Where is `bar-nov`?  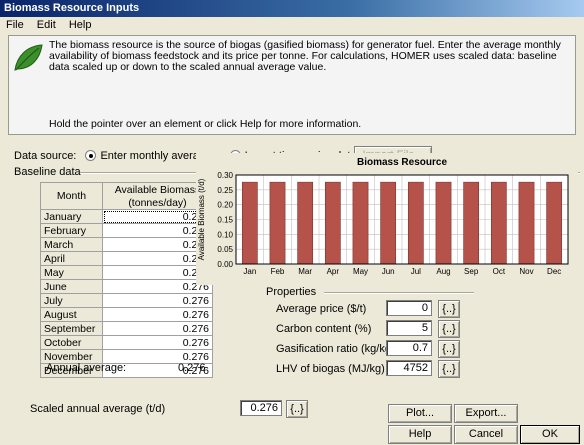
bar-nov is located at coordinates (526, 223).